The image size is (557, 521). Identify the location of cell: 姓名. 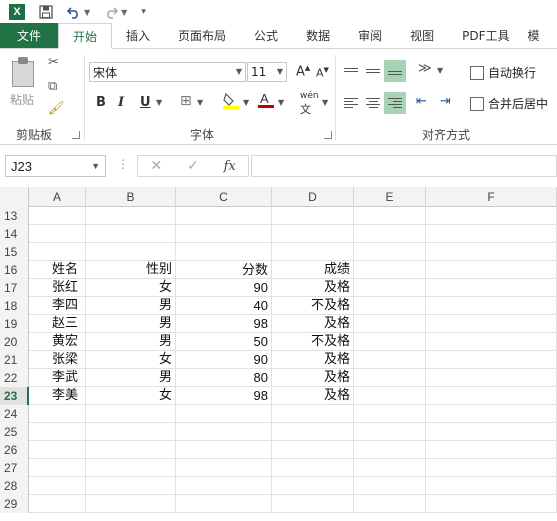
(57, 270).